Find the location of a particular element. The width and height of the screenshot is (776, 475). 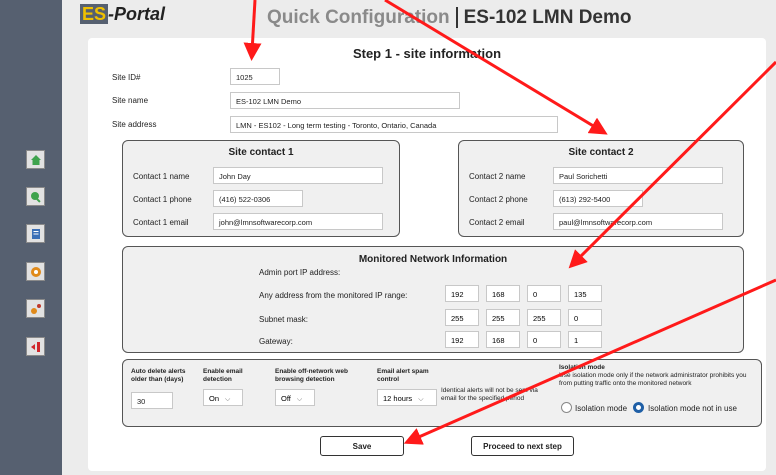

contact-2-title: Site contact 2 is located at coordinates (601, 152).